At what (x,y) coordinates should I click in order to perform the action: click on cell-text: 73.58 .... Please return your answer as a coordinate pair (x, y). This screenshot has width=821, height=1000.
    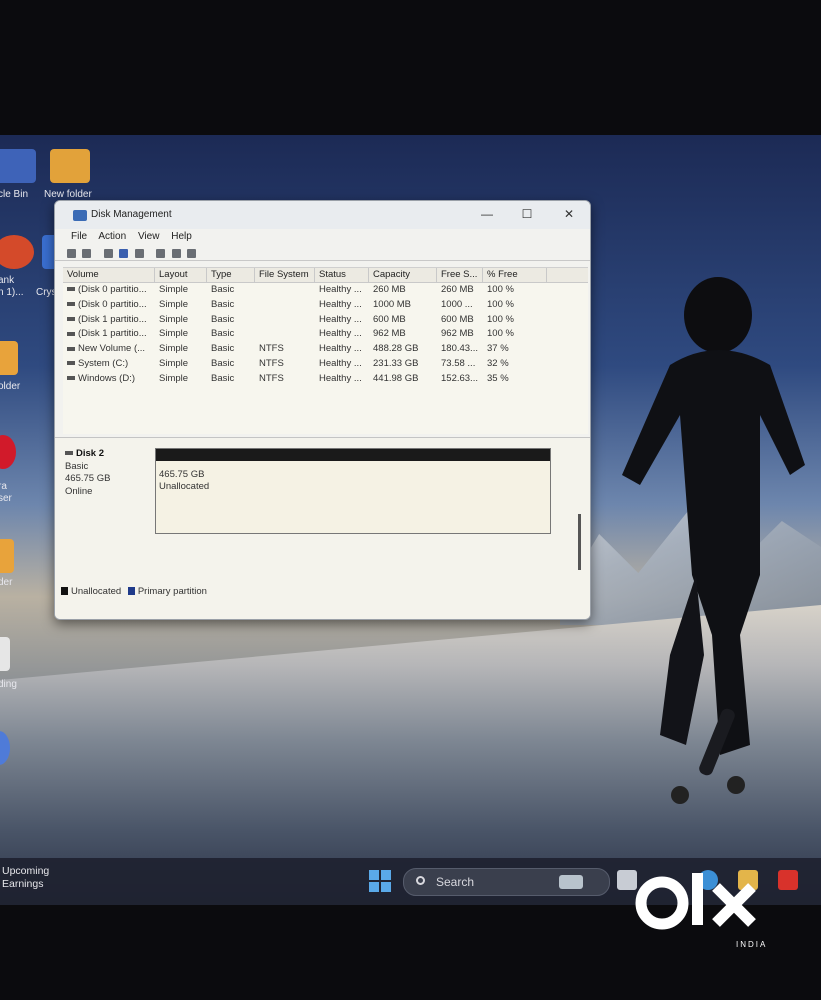
    Looking at the image, I should click on (458, 363).